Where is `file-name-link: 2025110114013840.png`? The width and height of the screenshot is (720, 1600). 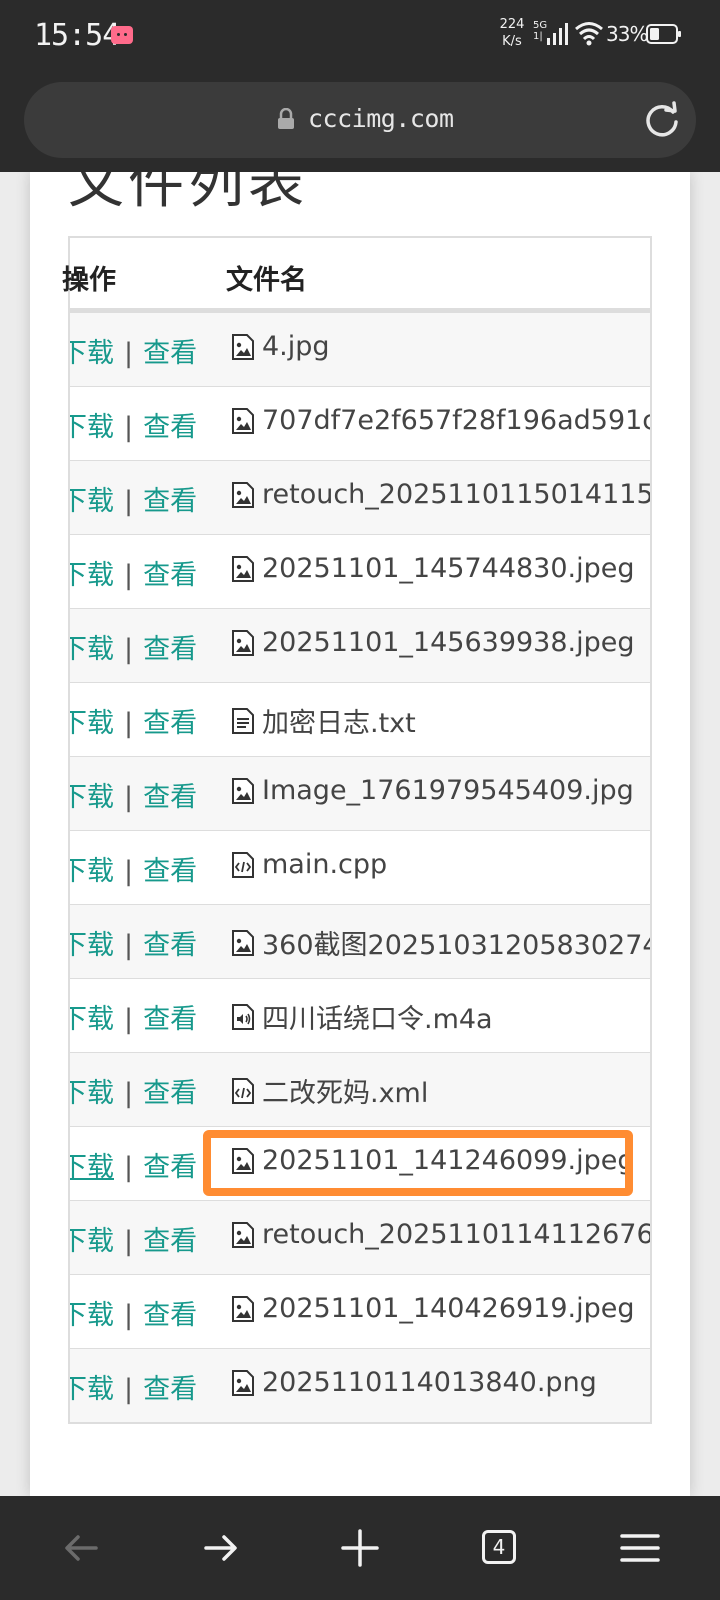 file-name-link: 2025110114013840.png is located at coordinates (413, 1382).